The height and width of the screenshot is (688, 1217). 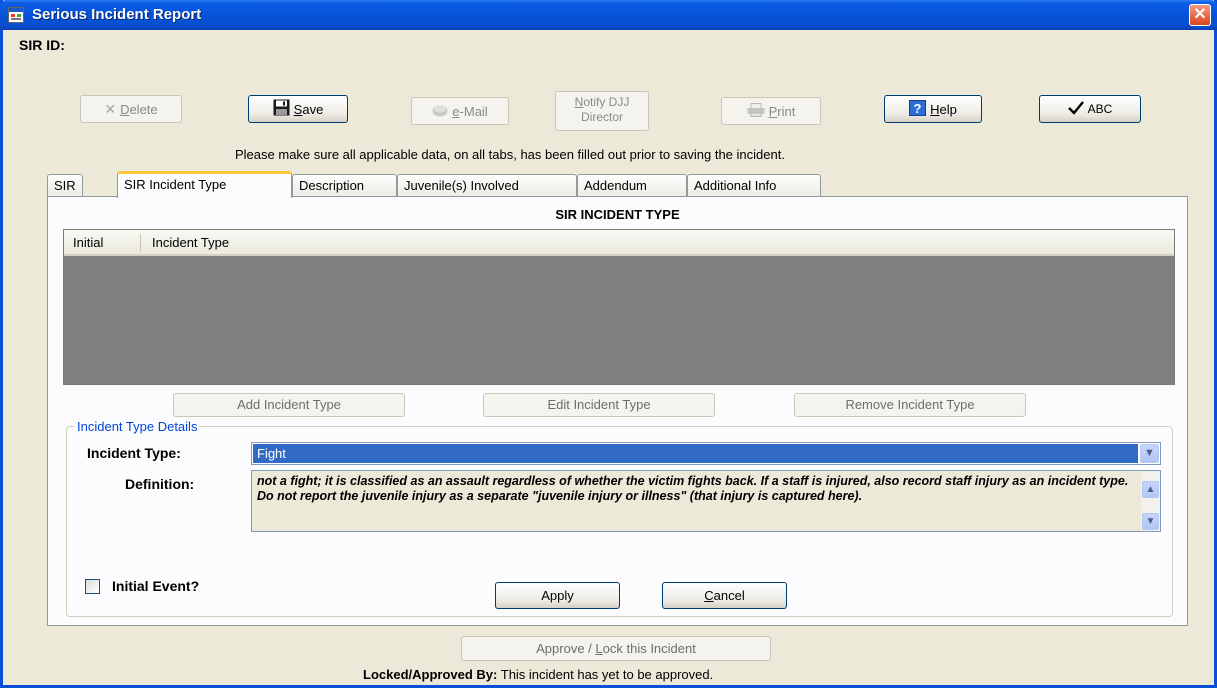 I want to click on save-button: Save, so click(x=298, y=109).